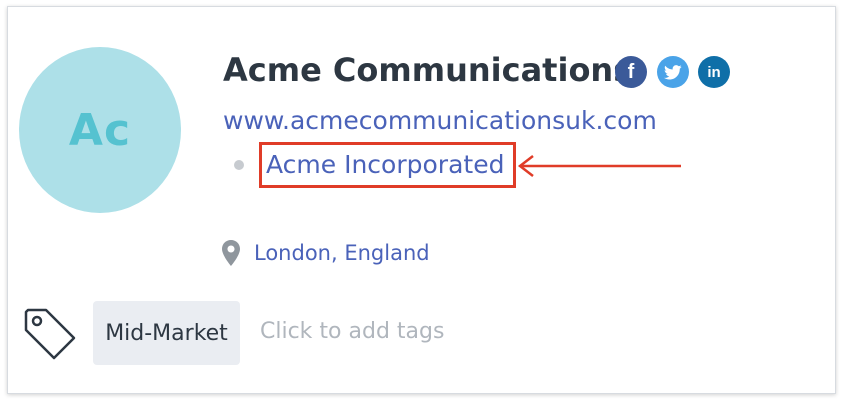 Image resolution: width=842 pixels, height=404 pixels. I want to click on linkedin-glyph: in, so click(714, 72).